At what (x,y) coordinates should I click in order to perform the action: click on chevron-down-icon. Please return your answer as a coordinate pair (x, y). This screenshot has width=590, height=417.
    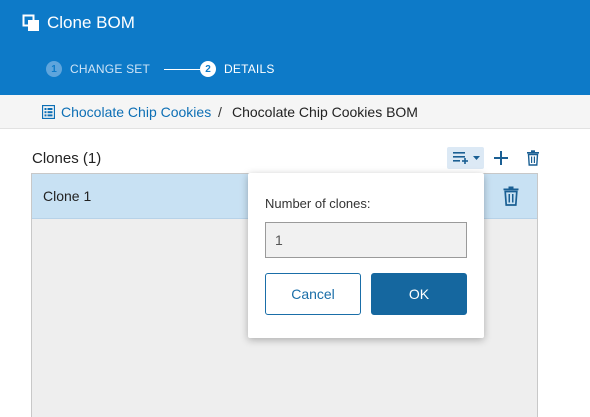
    Looking at the image, I should click on (476, 158).